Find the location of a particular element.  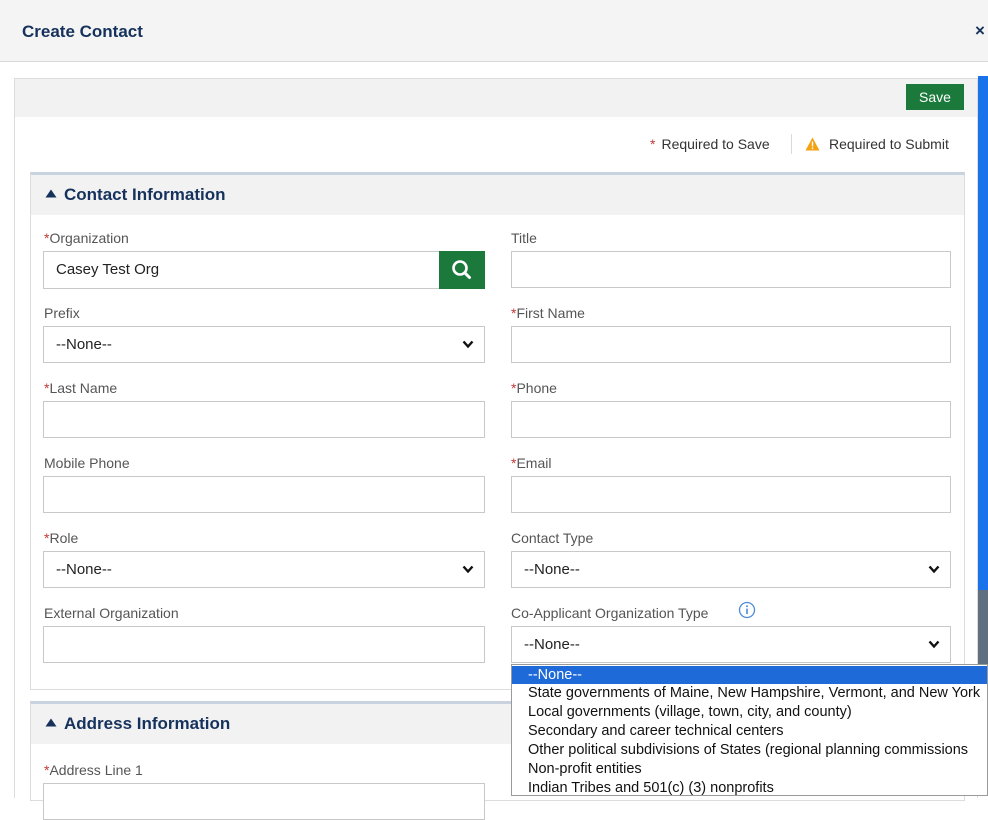

dropdown-option: Secondary and career technical centers is located at coordinates (749, 731).